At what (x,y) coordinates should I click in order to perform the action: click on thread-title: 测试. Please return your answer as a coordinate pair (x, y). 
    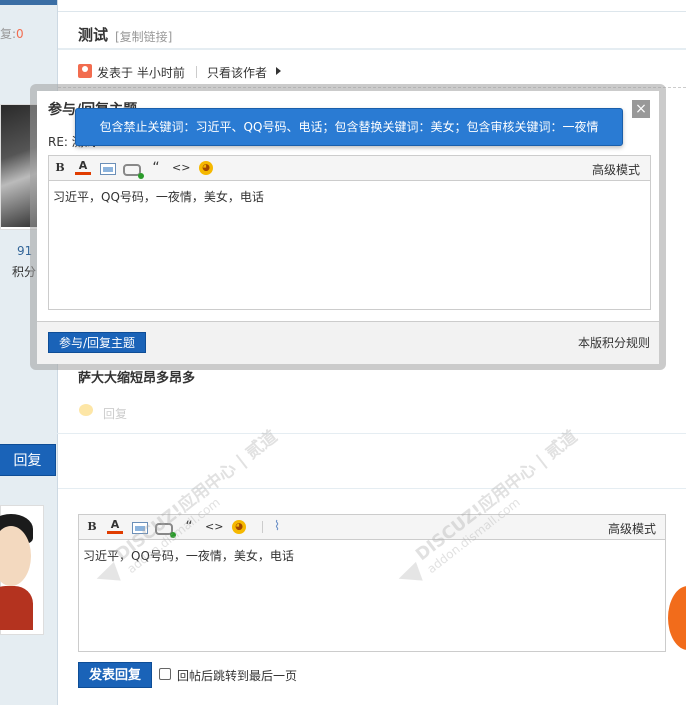
    Looking at the image, I should click on (93, 35).